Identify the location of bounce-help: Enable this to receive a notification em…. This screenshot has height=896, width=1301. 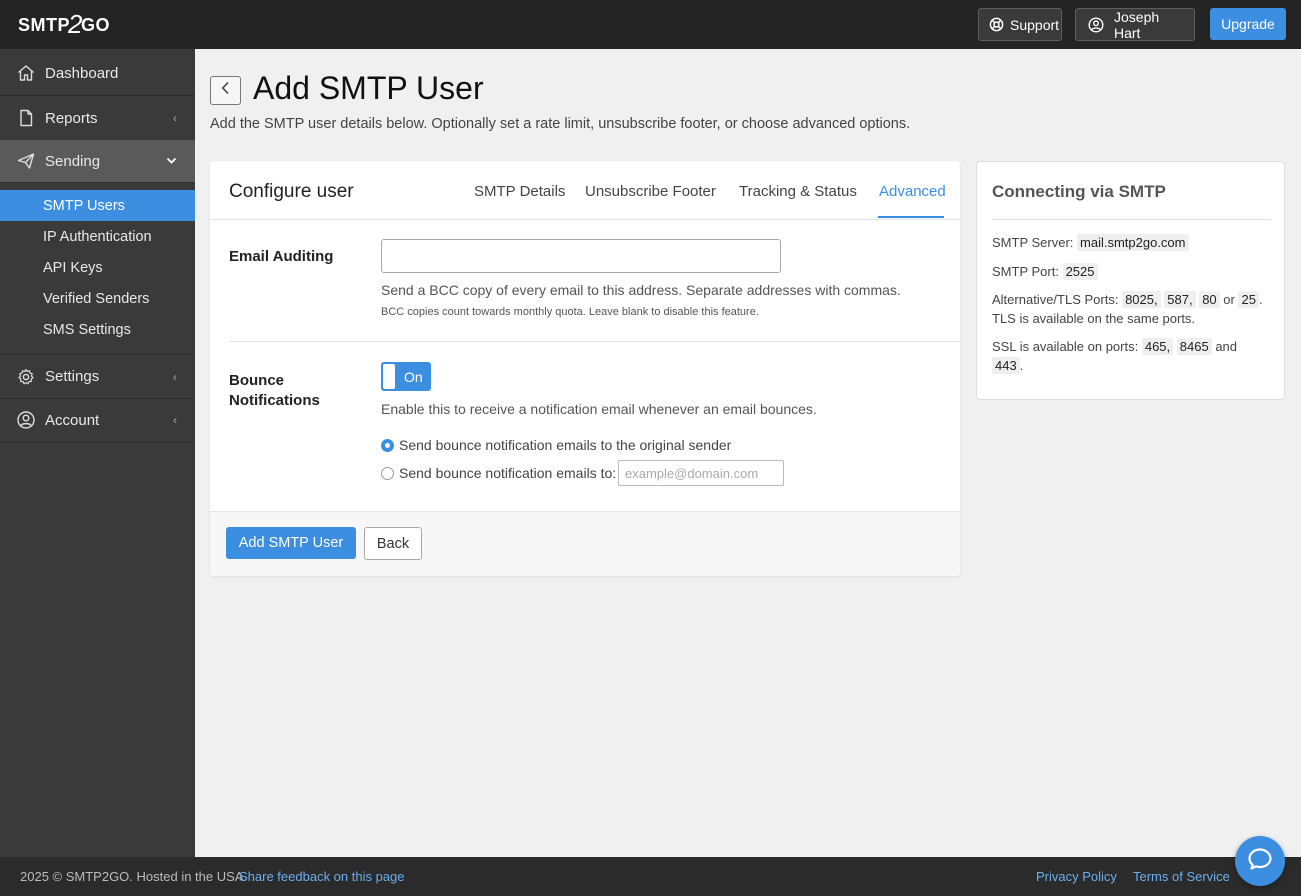
(599, 409).